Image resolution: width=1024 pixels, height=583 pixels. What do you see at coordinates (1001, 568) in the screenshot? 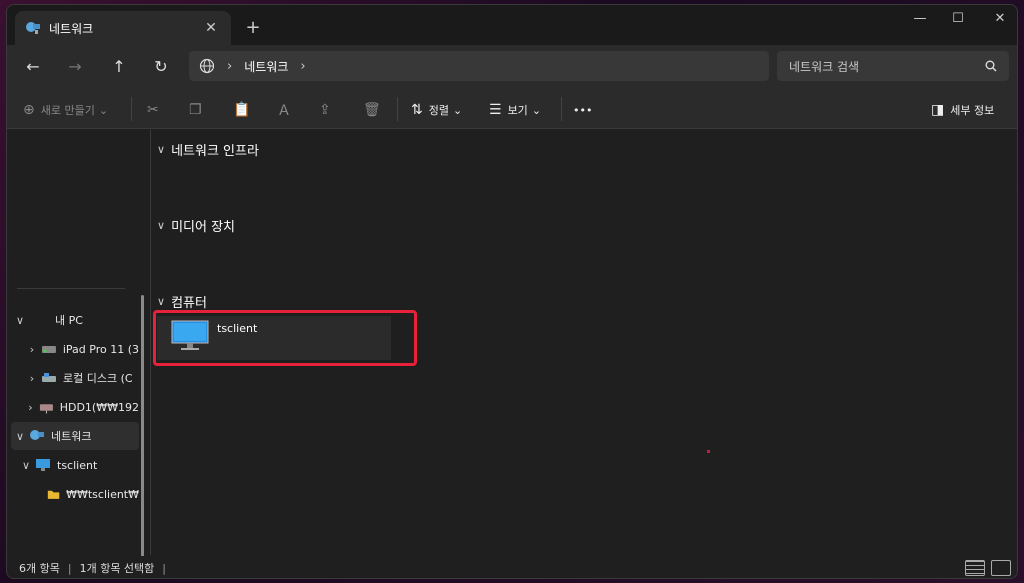
I see `large-icons-view-button` at bounding box center [1001, 568].